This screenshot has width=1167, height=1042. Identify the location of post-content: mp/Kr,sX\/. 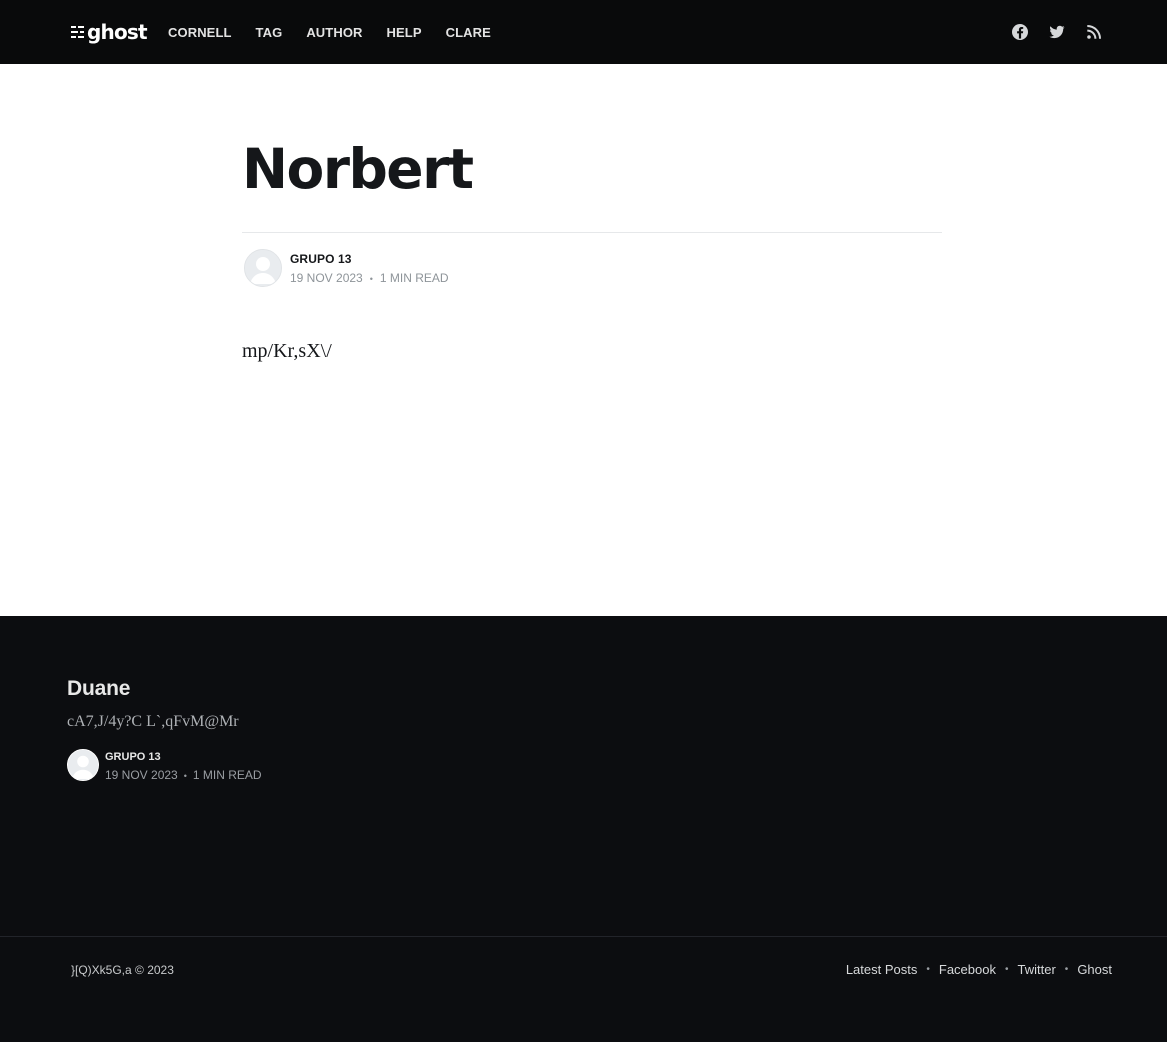
(287, 351).